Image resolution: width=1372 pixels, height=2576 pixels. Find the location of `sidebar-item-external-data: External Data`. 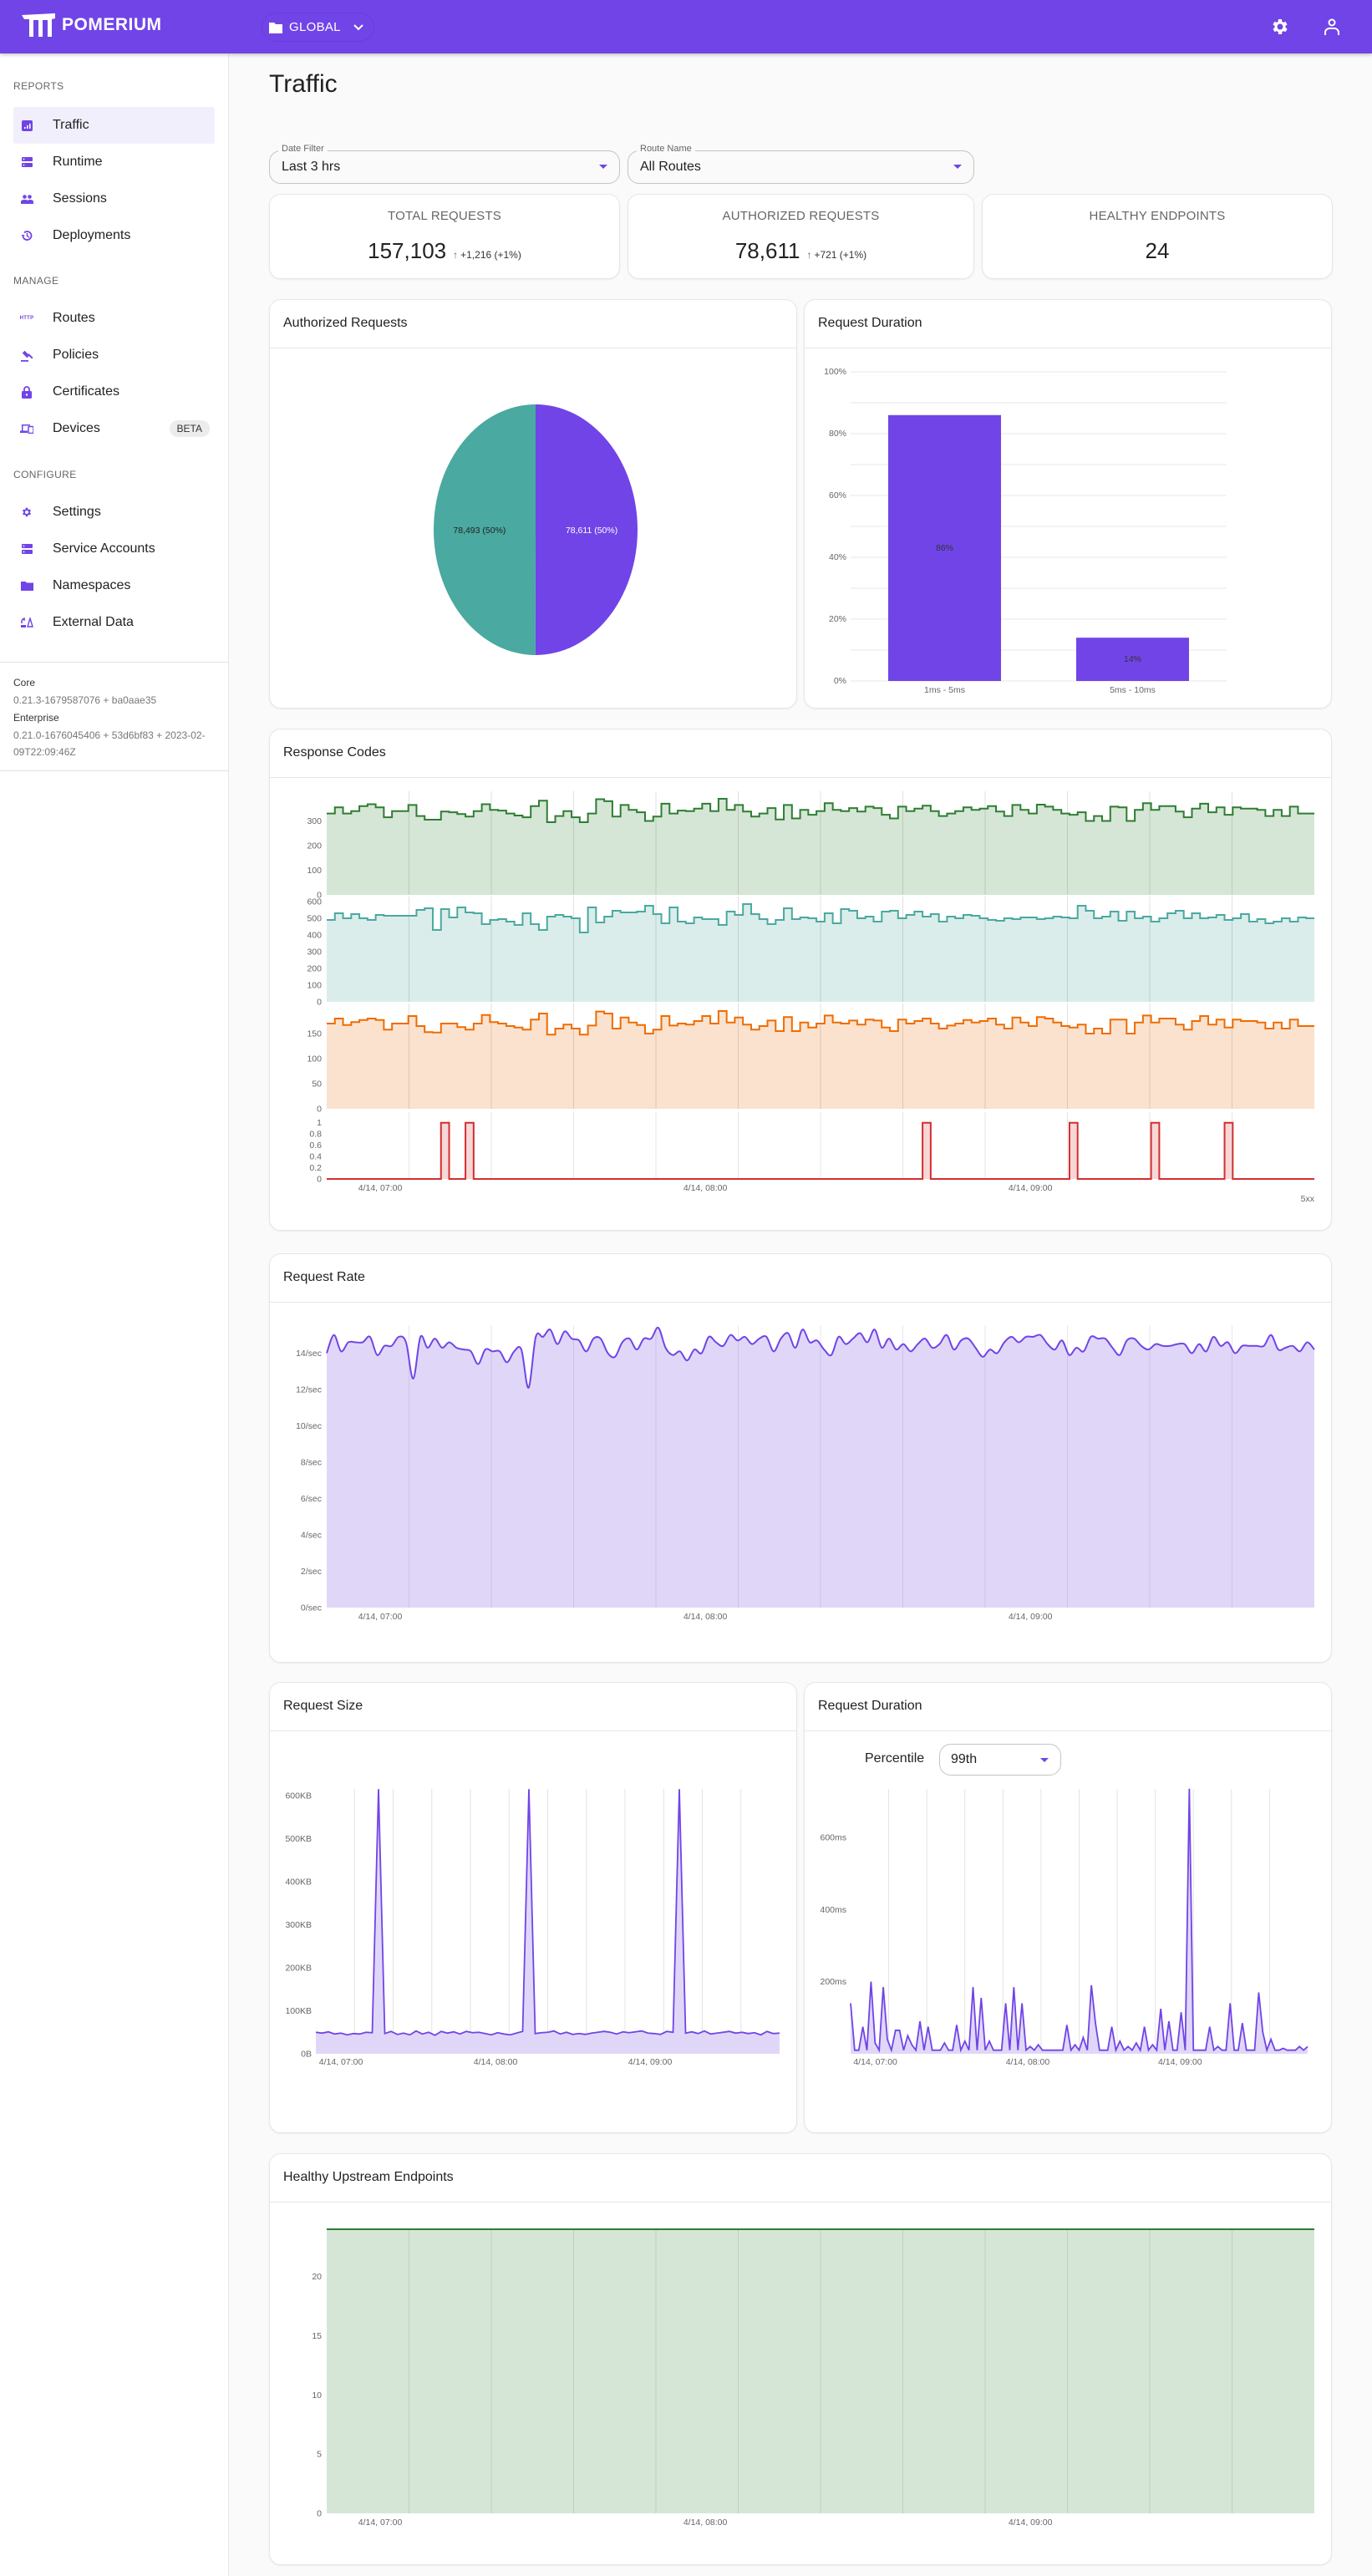

sidebar-item-external-data: External Data is located at coordinates (114, 622).